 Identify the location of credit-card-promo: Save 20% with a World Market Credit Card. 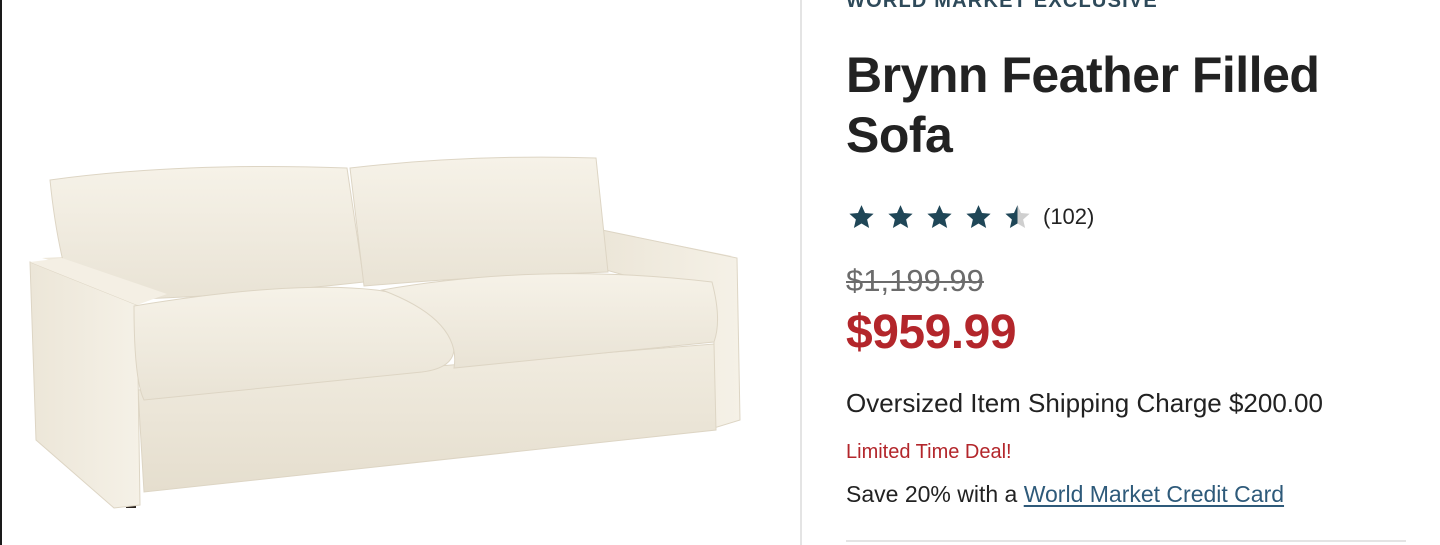
(1065, 494).